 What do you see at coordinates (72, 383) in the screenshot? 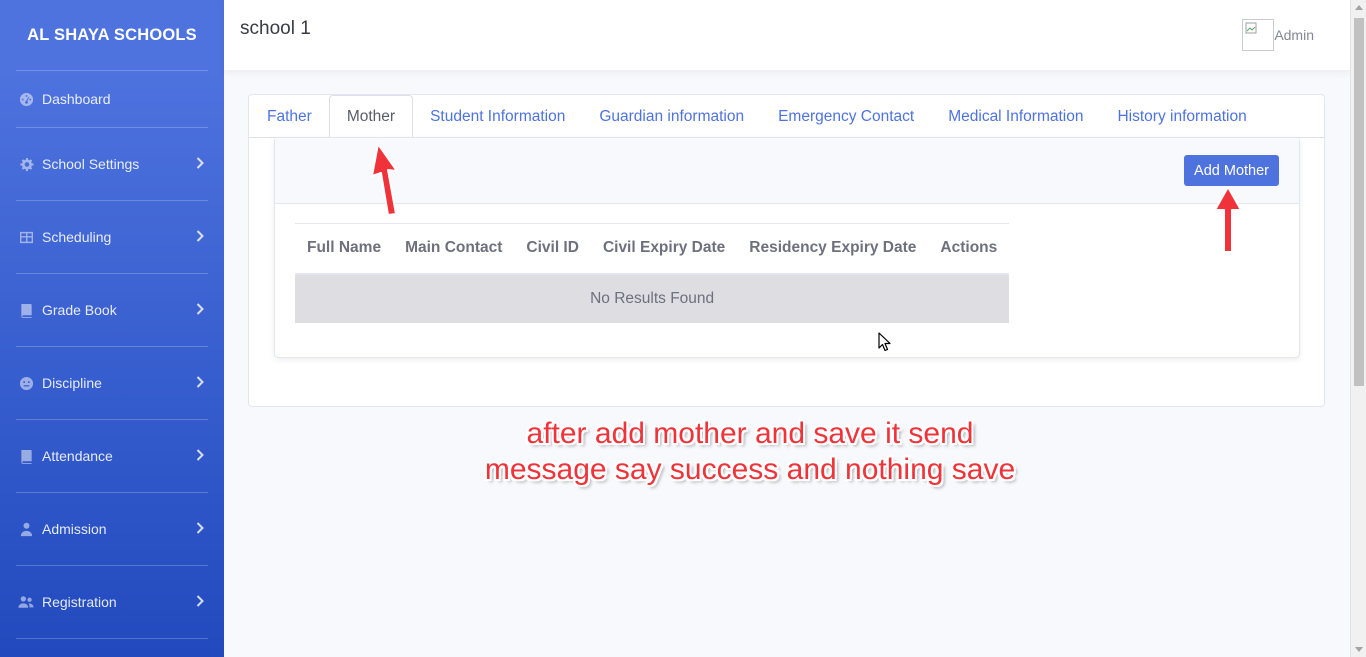
I see `sidebar-item-label: Discipline` at bounding box center [72, 383].